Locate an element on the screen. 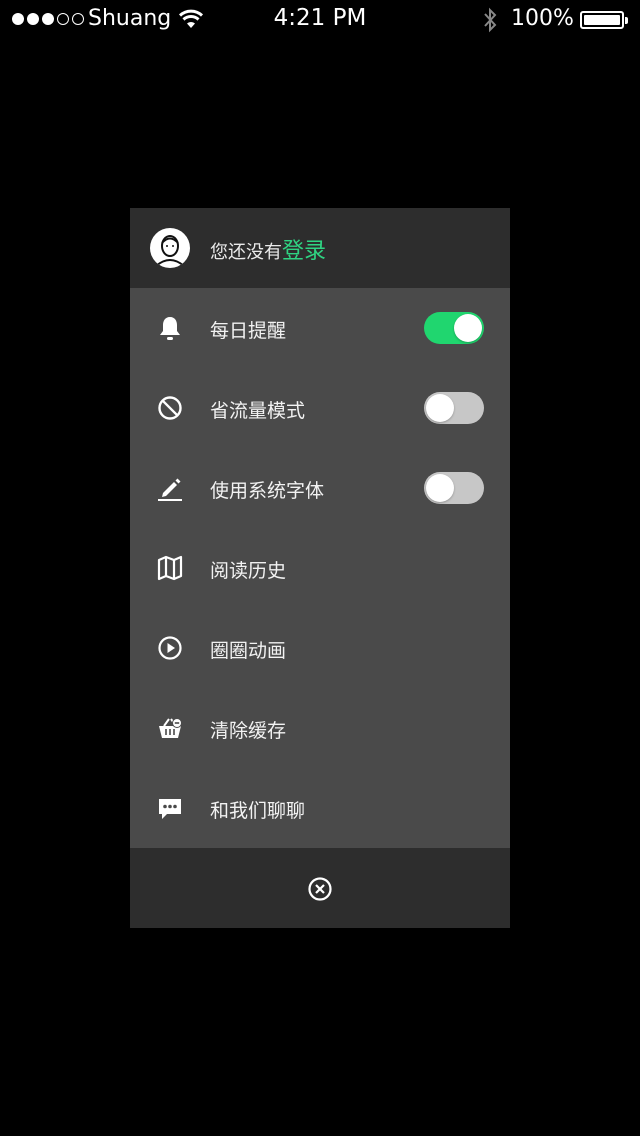 The height and width of the screenshot is (1136, 640). menu-item-label: 圈圈动画 is located at coordinates (248, 651).